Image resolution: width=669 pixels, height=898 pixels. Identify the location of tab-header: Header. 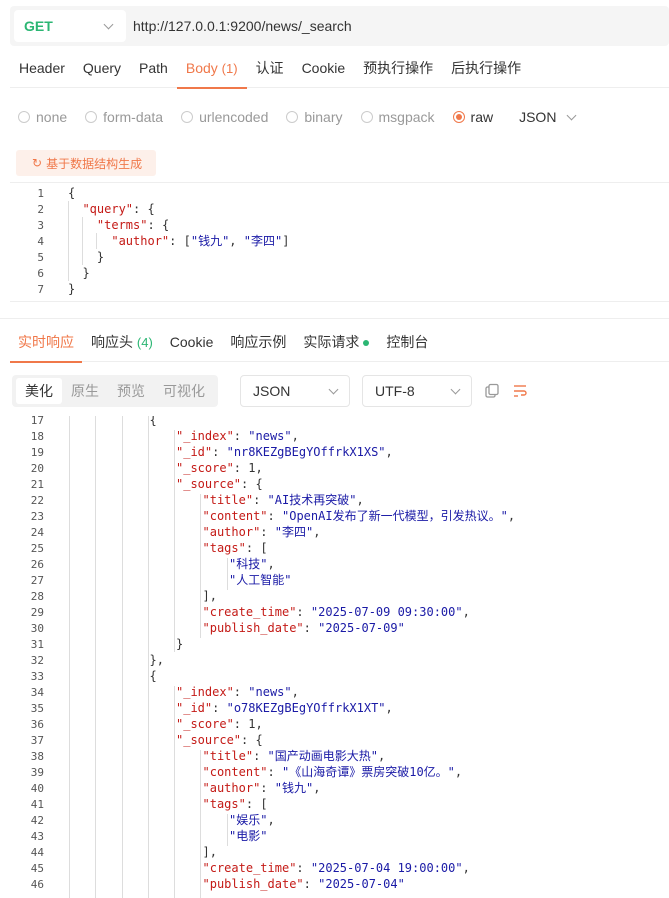
(42, 72).